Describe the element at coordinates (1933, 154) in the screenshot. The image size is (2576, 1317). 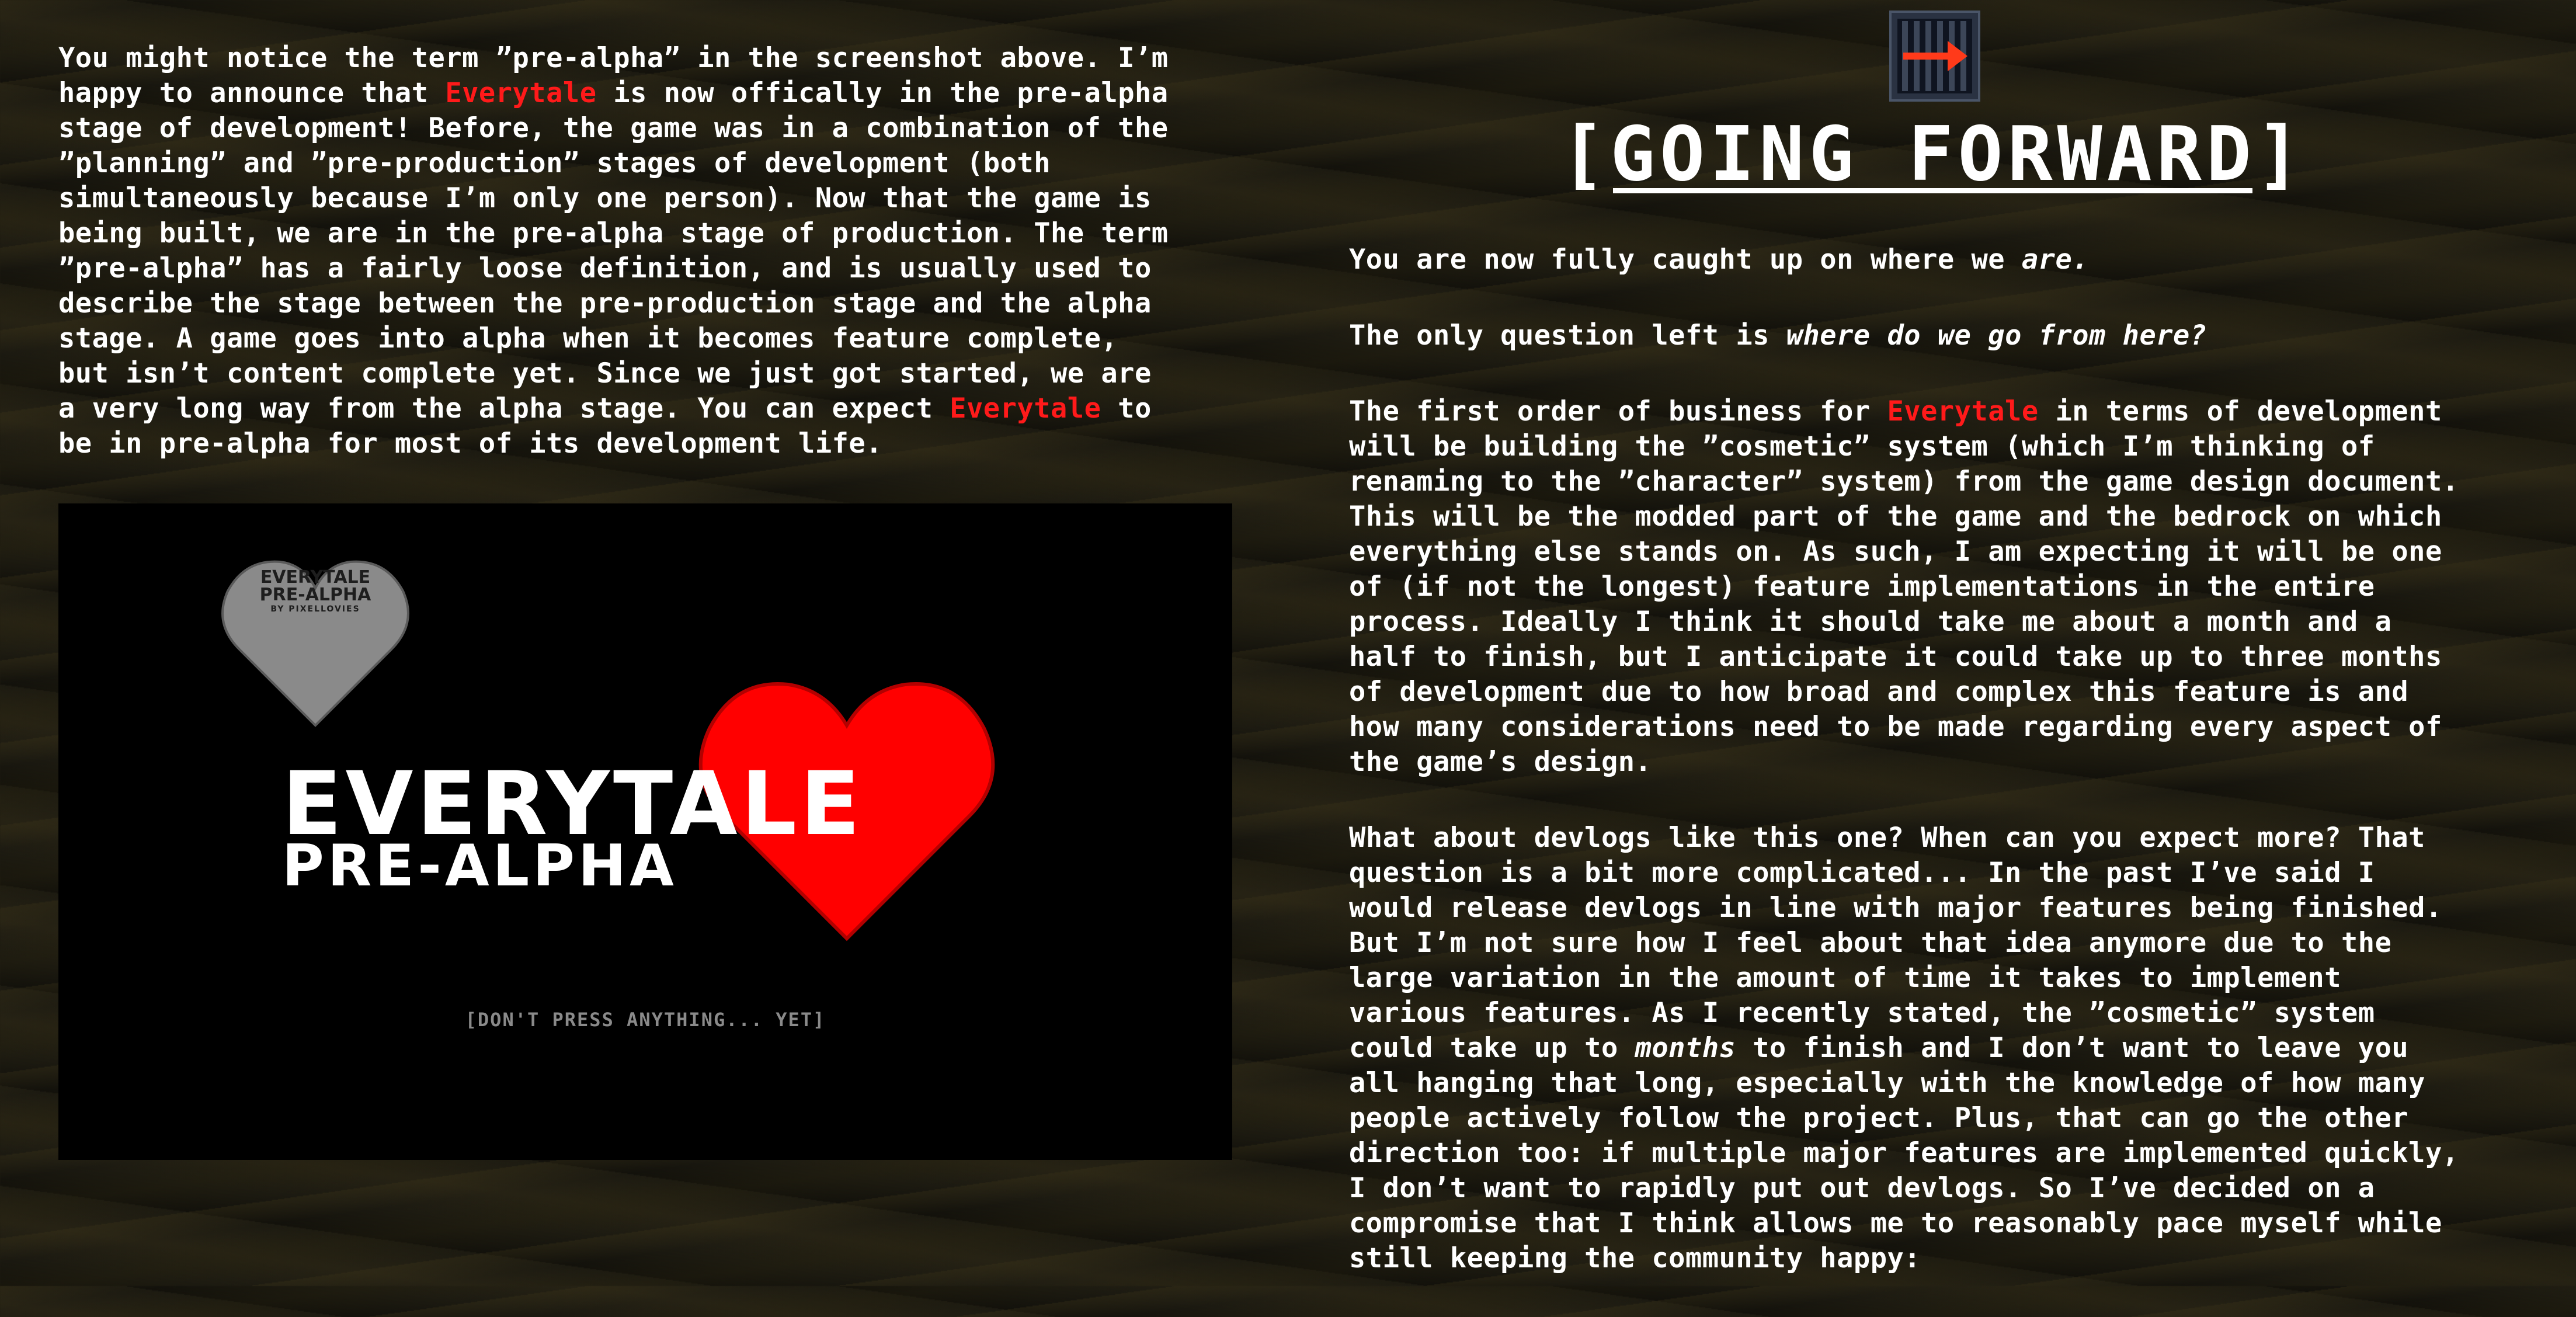
I see `section-title: [GOING FORWARD]` at that location.